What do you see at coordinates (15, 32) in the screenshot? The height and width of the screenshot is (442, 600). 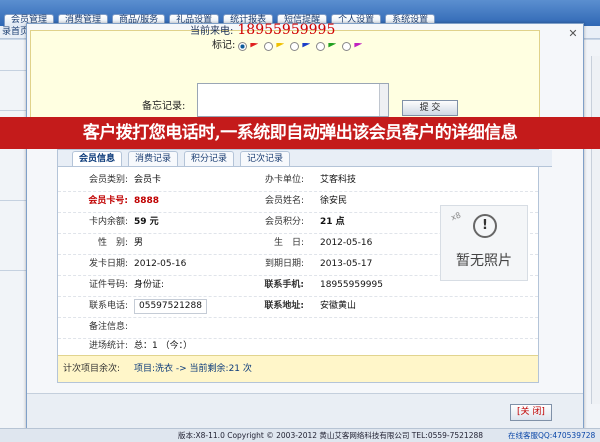 I see `breadcrumb: 录首页` at bounding box center [15, 32].